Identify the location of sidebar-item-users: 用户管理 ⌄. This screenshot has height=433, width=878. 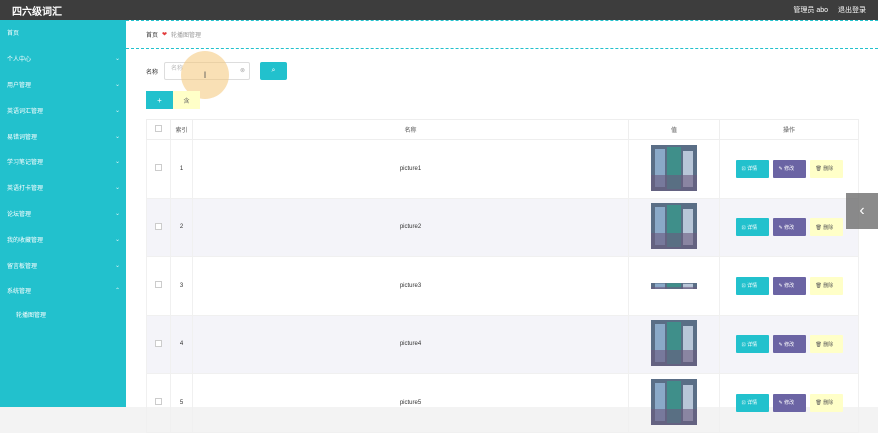
(63, 85).